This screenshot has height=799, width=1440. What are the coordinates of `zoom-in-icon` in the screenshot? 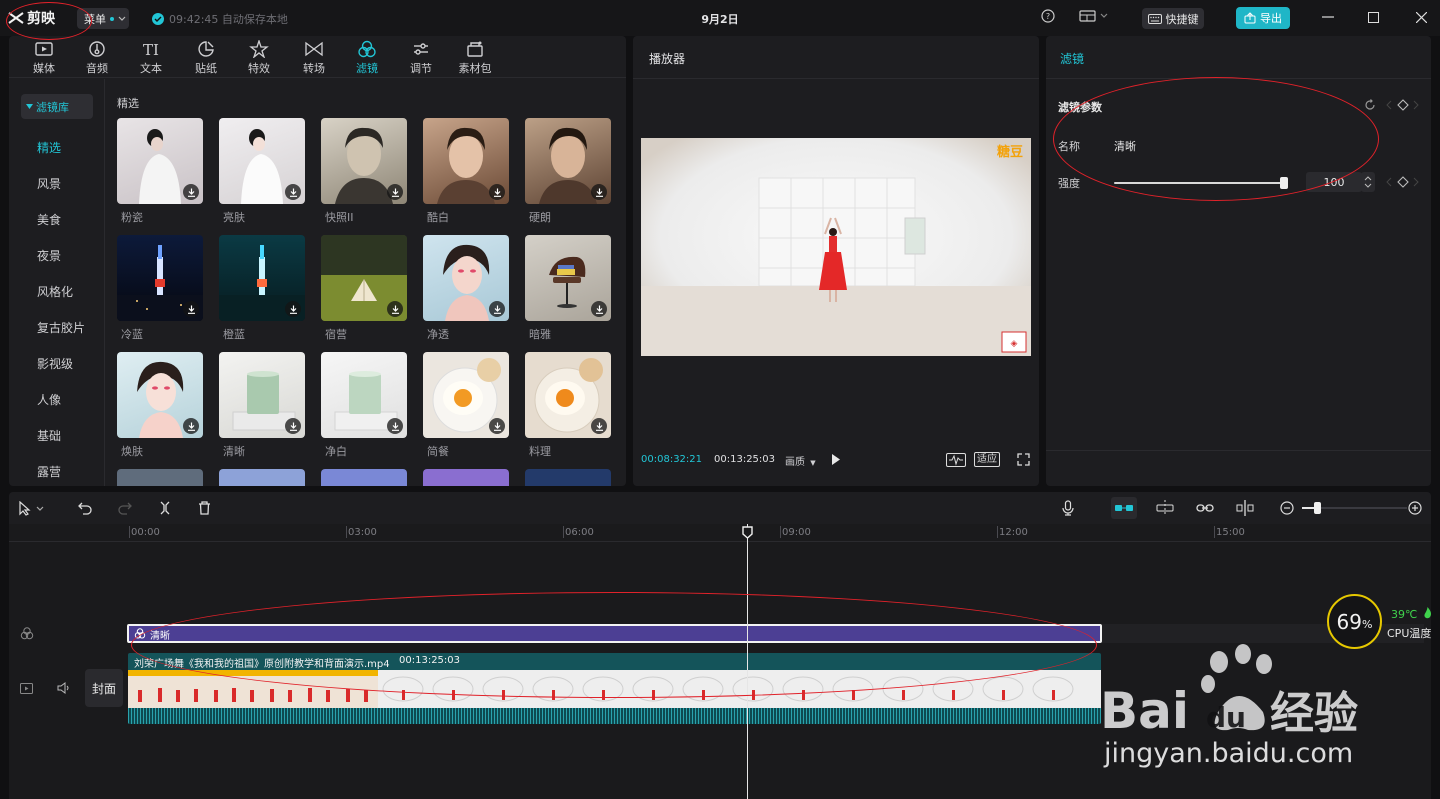 It's located at (1415, 508).